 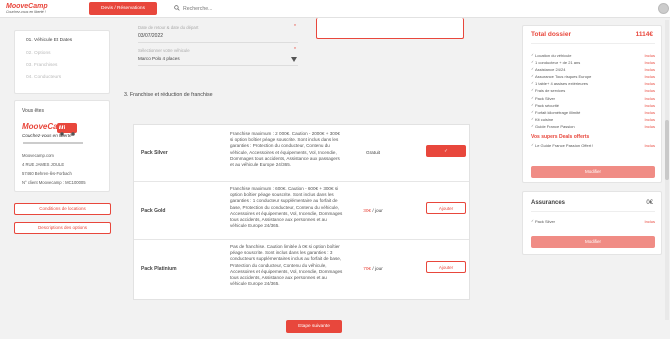 I want to click on search-icon, so click(x=177, y=8).